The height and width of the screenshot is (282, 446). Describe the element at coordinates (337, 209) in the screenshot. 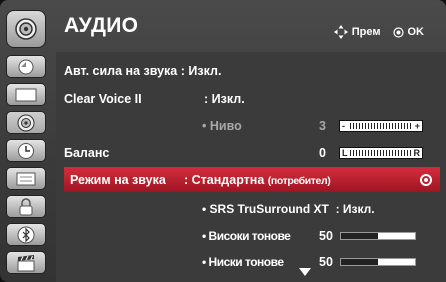

I see `srs-sep: :` at that location.